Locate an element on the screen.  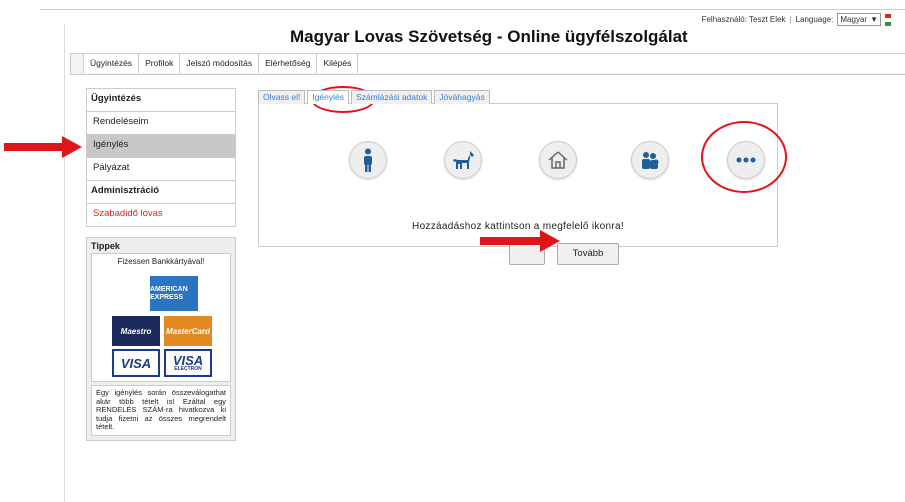
sidebar-item-igenyles: Igénylés is located at coordinates (161, 145).